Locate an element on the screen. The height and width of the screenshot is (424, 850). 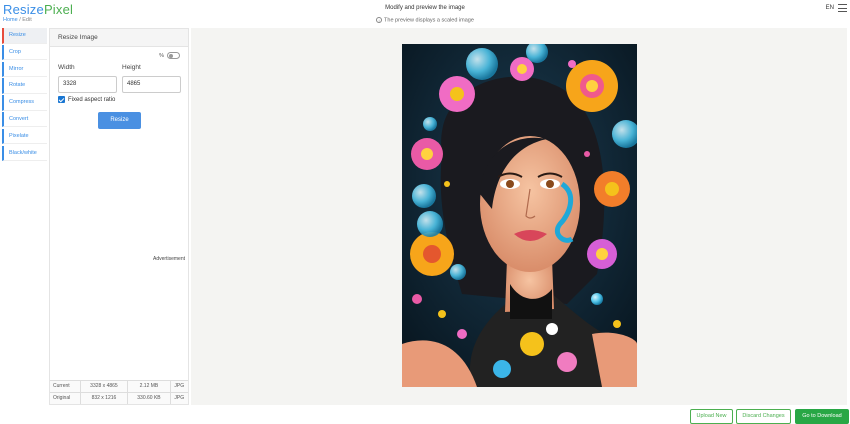
aspect-ratio-checkbox is located at coordinates (61, 99).